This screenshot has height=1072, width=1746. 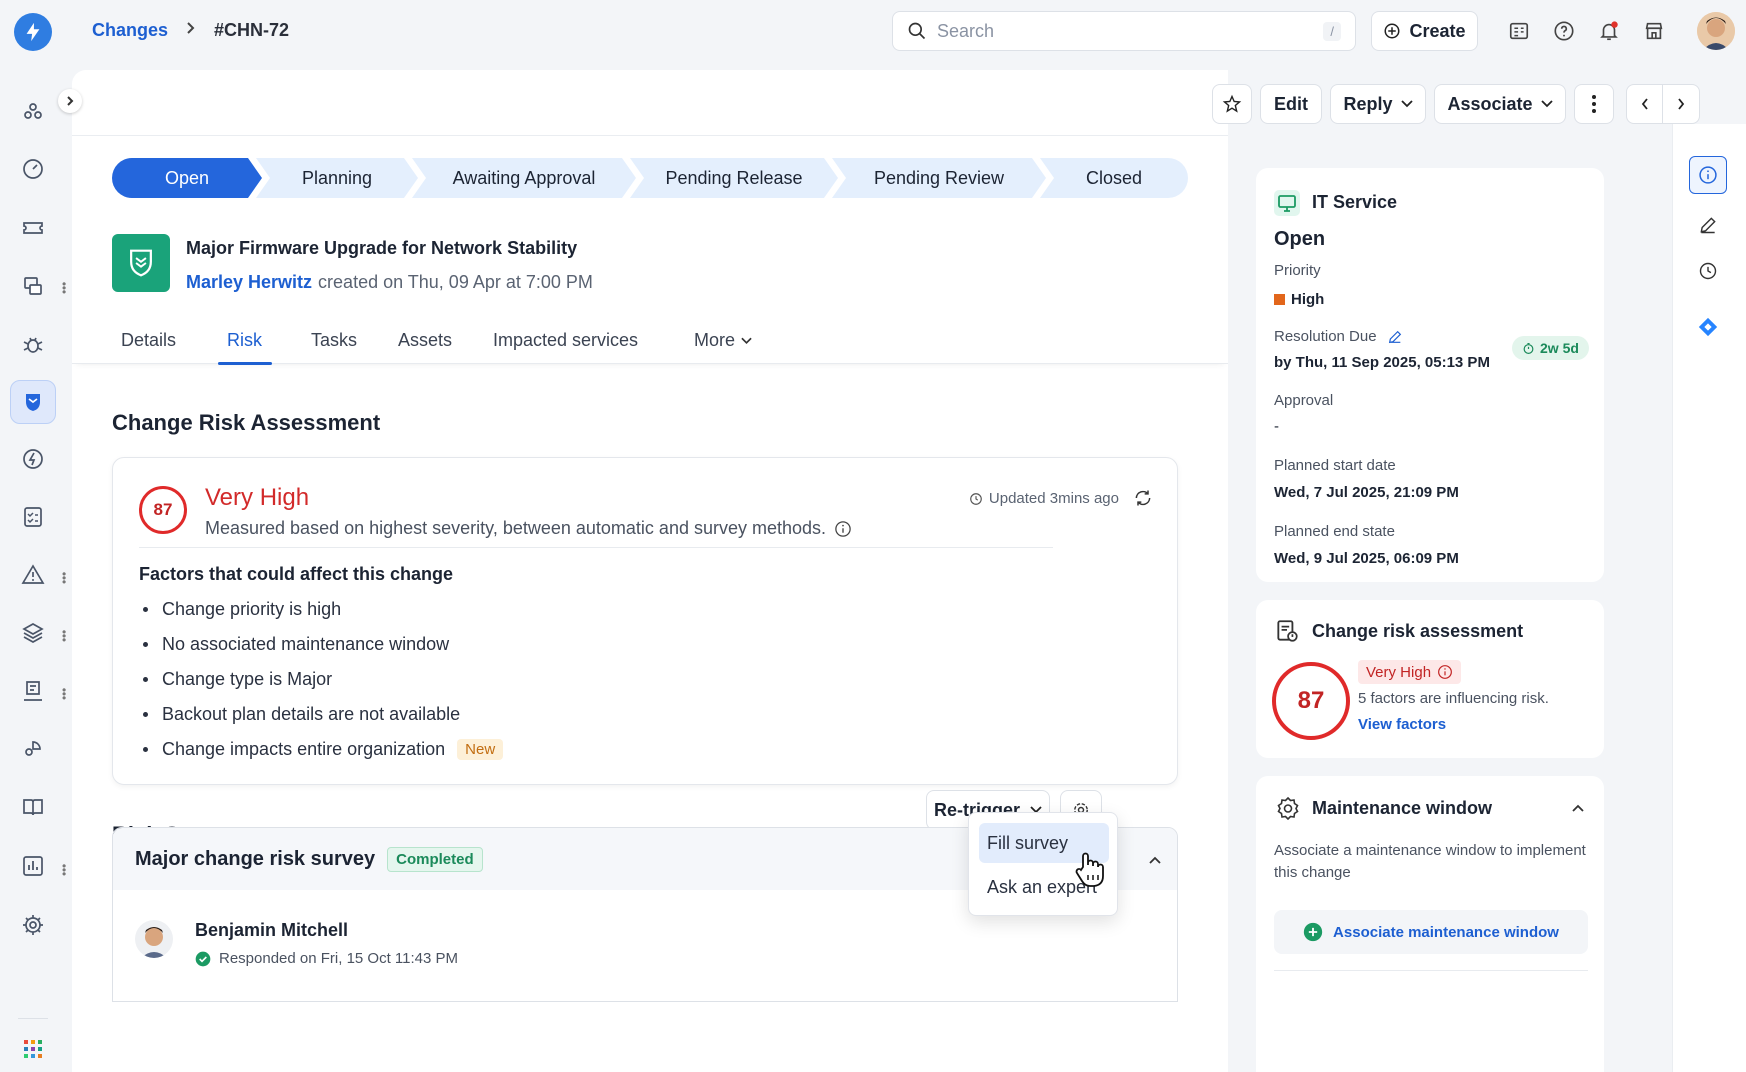 What do you see at coordinates (1681, 104) in the screenshot?
I see `next-record-chevron-icon` at bounding box center [1681, 104].